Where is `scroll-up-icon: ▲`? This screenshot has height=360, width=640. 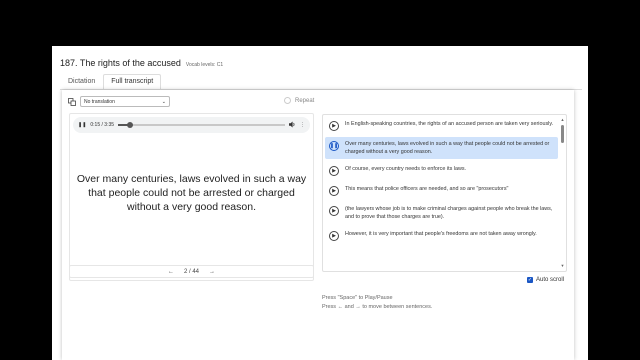 scroll-up-icon: ▲ is located at coordinates (562, 120).